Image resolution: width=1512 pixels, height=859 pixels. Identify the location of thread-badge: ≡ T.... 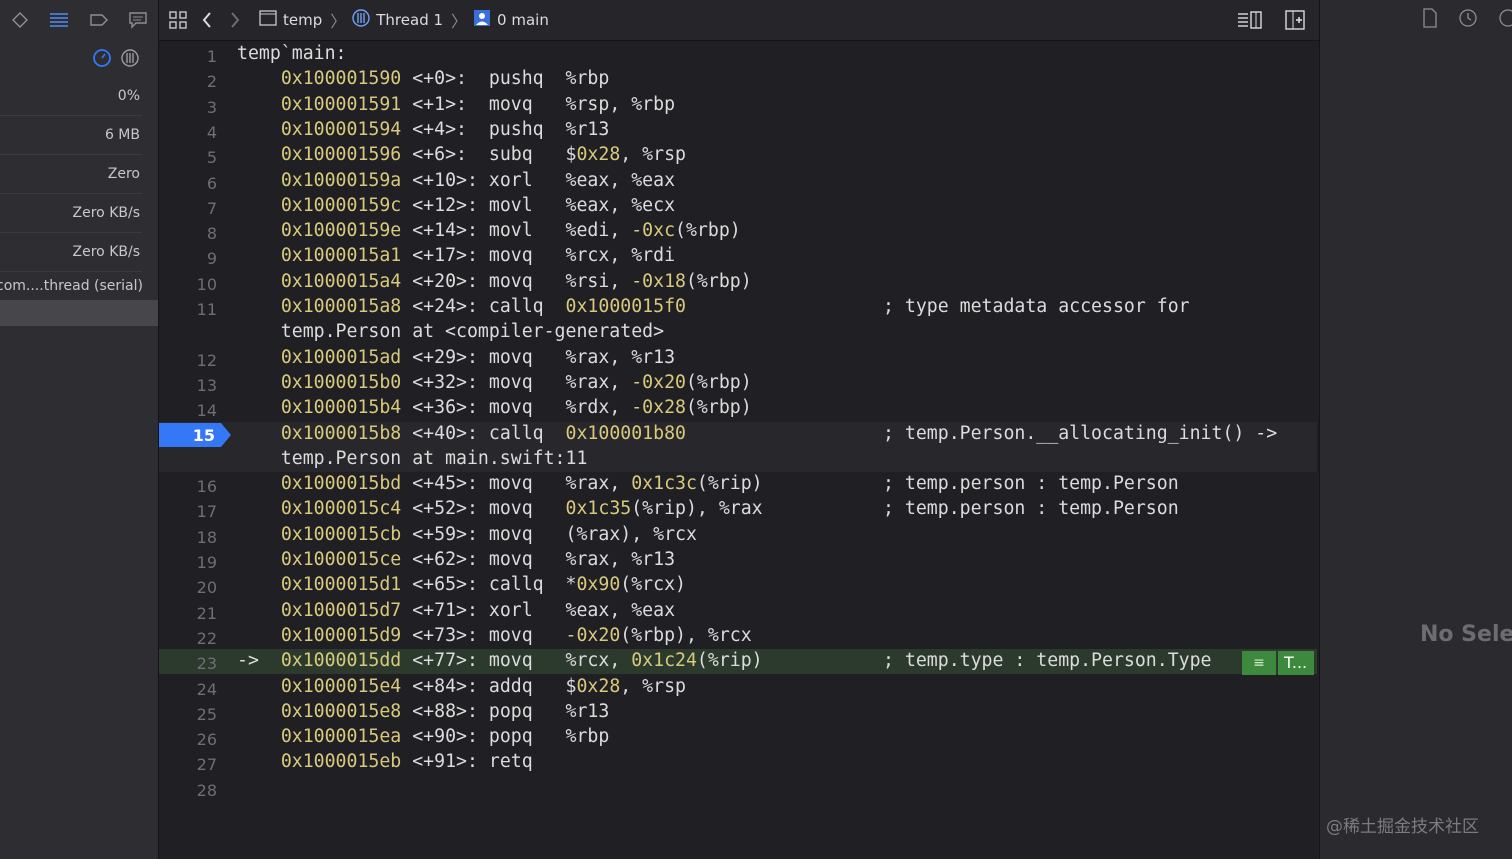
(1278, 663).